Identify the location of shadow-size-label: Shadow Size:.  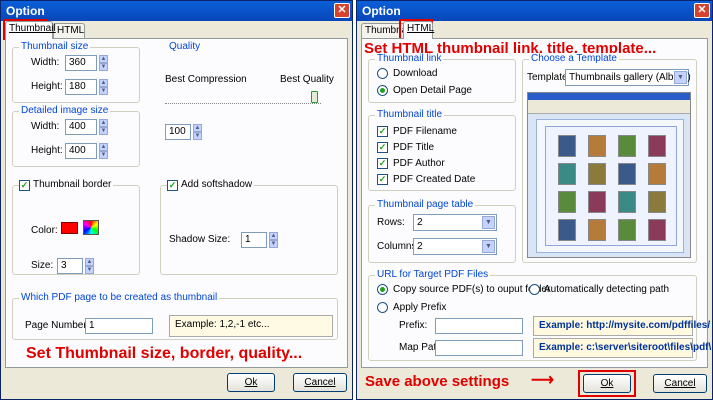
(200, 239).